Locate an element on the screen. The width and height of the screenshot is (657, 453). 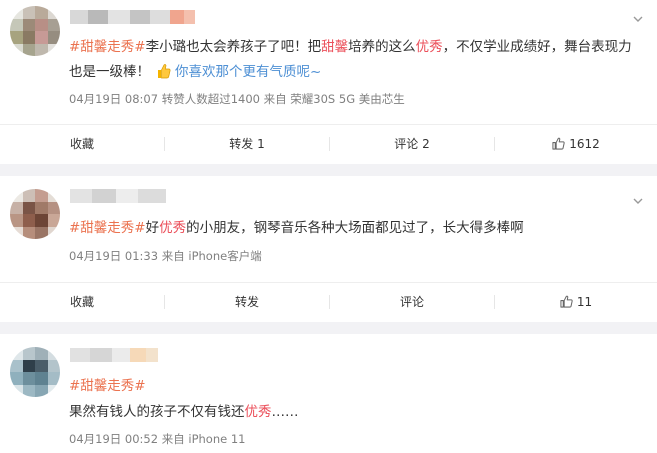
action-bar: 收藏 转发 1 评论 2 1612 is located at coordinates (328, 143).